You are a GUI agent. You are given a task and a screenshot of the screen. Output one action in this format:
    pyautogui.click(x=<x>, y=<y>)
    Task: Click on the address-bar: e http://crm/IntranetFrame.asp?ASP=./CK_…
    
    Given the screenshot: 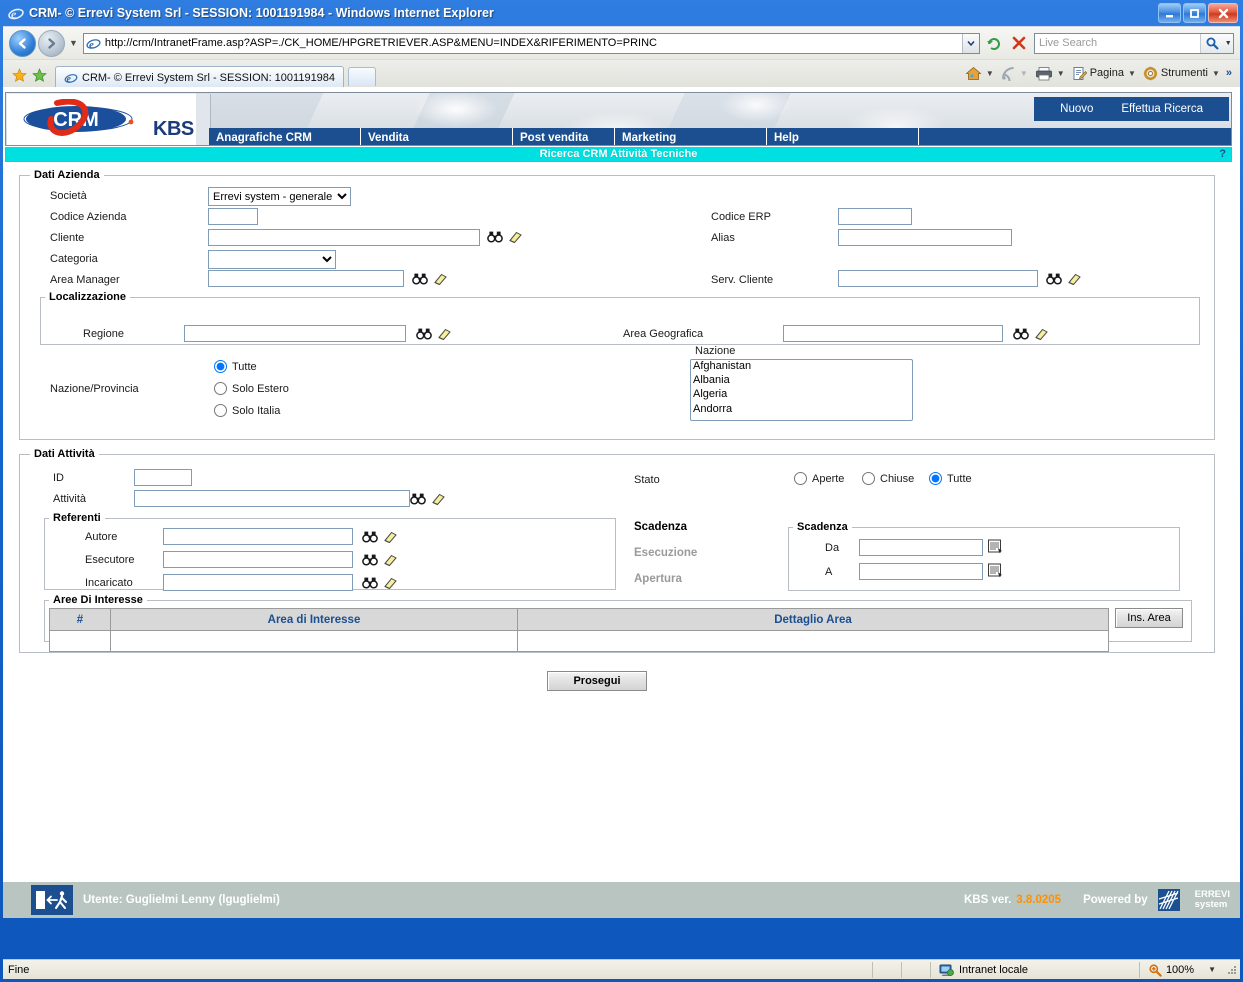 What is the action you would take?
    pyautogui.click(x=531, y=43)
    